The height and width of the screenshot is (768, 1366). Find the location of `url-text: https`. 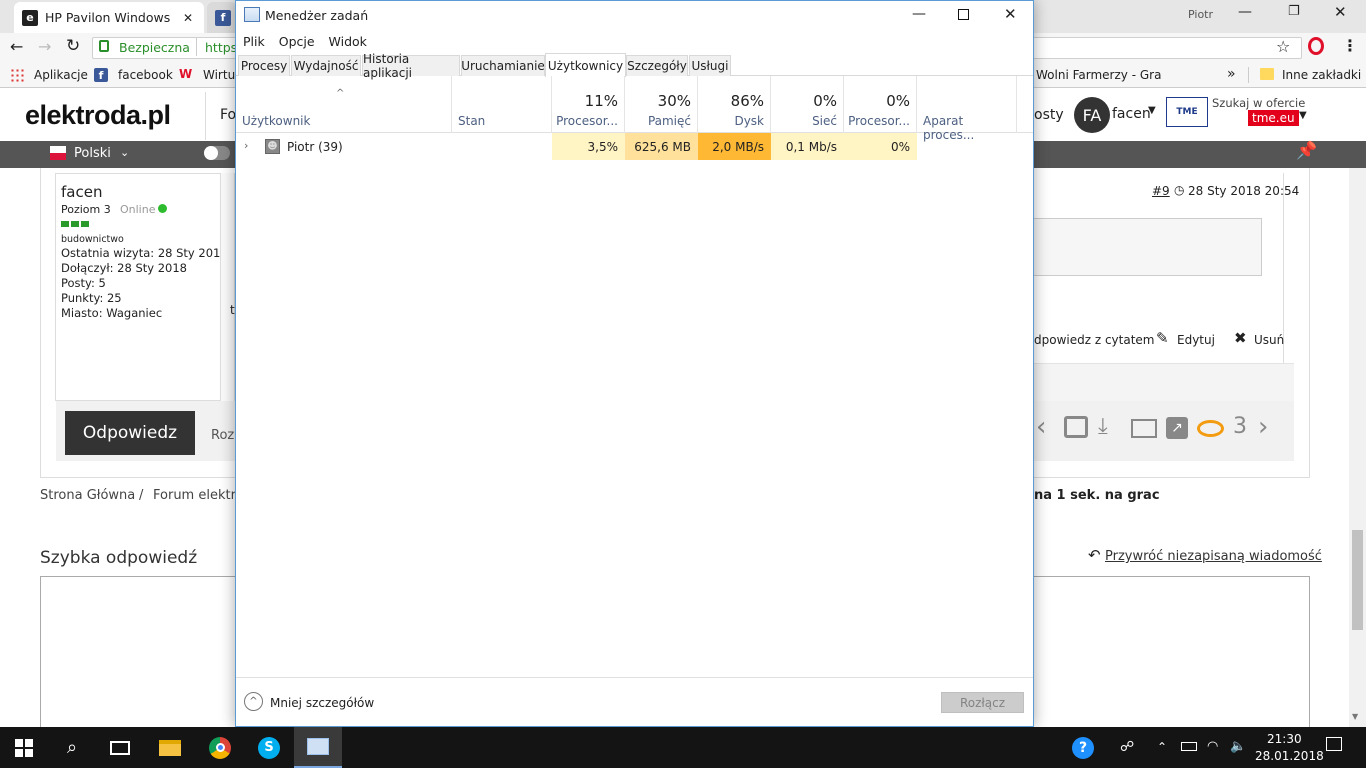

url-text: https is located at coordinates (221, 47).